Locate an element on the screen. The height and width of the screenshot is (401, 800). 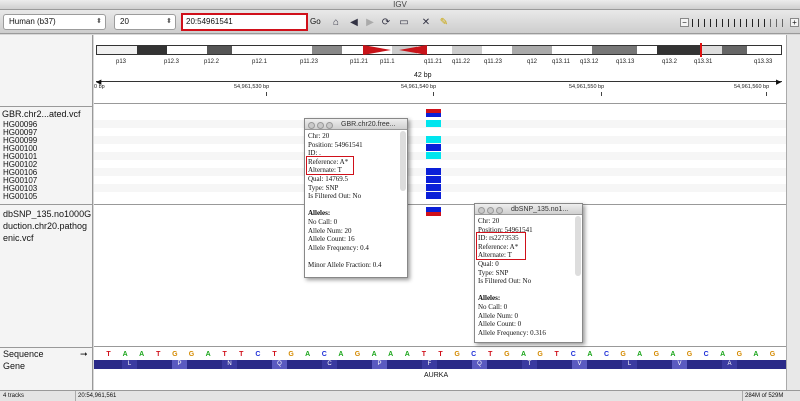
gene-track-name: Gene is located at coordinates (47, 366).